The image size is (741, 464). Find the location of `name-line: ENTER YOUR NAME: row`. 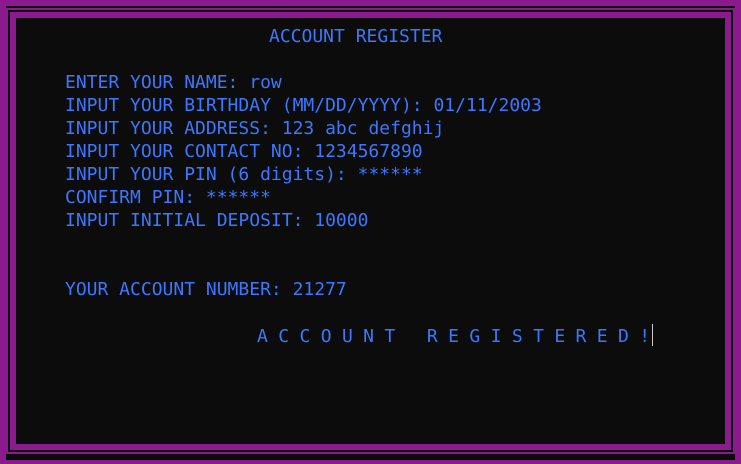

name-line: ENTER YOUR NAME: row is located at coordinates (173, 82).